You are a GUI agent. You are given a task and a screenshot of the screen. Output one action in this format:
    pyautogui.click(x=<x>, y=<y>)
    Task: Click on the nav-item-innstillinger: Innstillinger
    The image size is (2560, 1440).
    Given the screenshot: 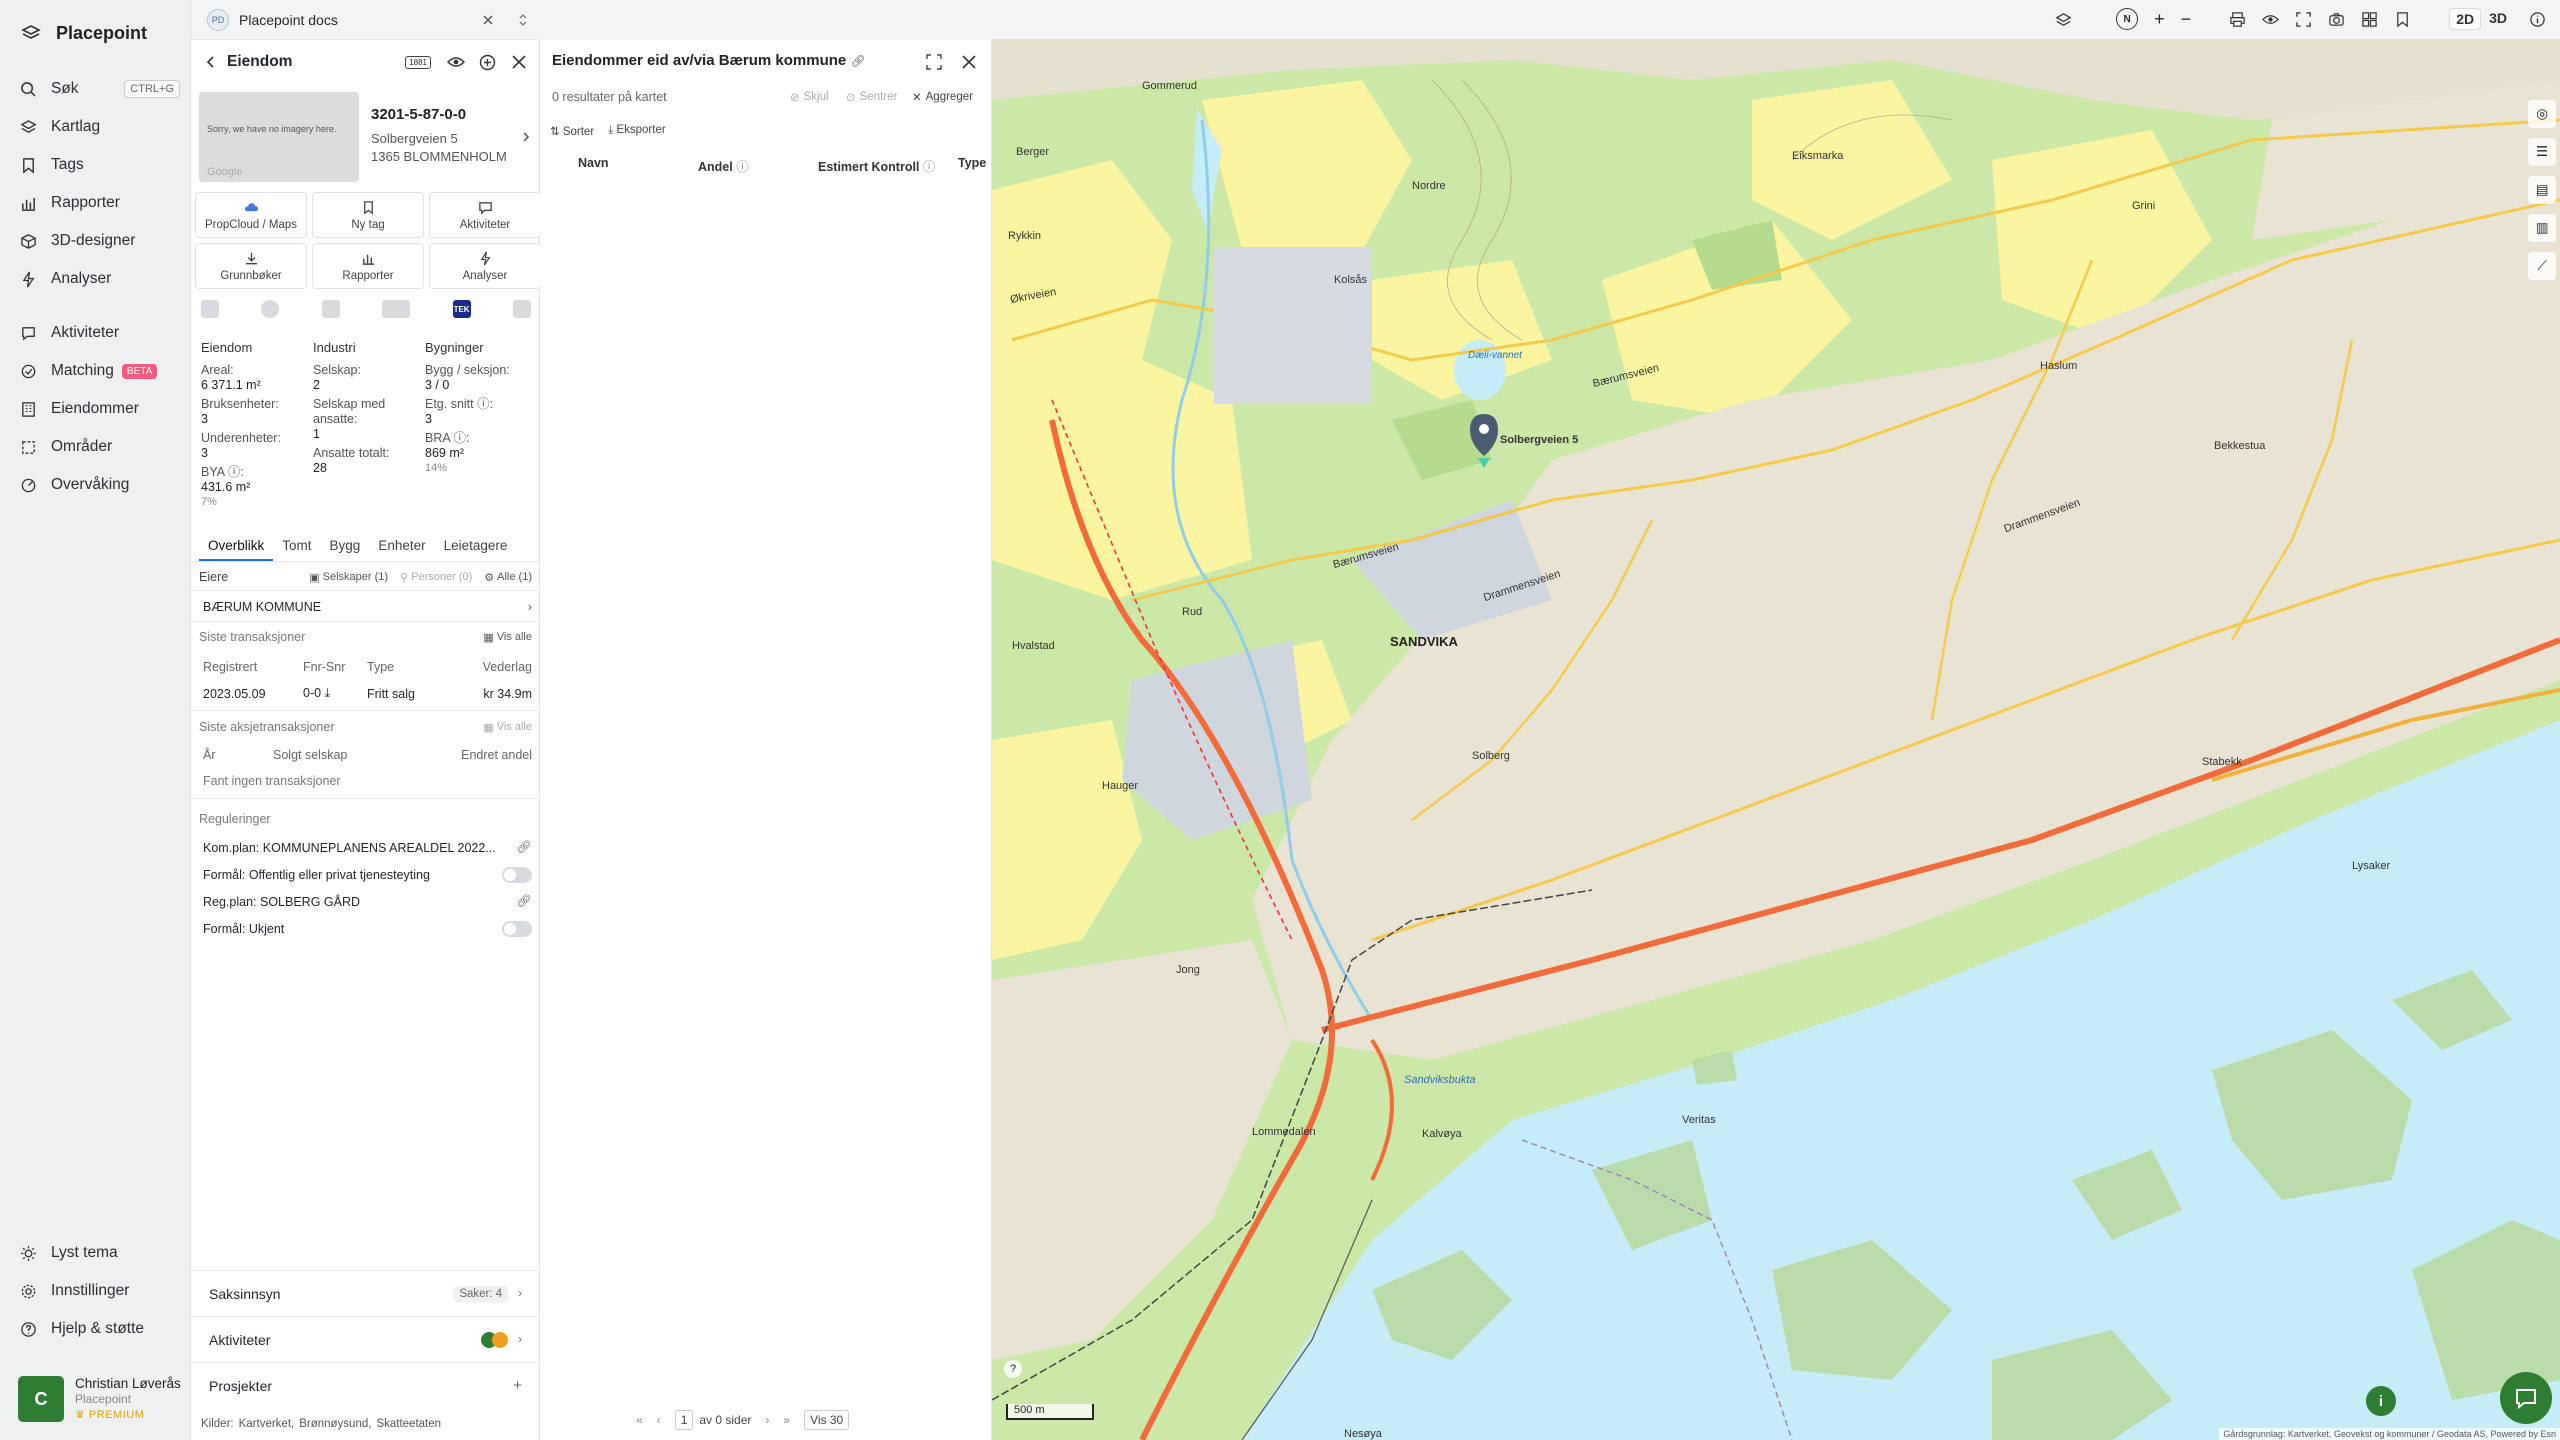 What is the action you would take?
    pyautogui.click(x=100, y=1291)
    